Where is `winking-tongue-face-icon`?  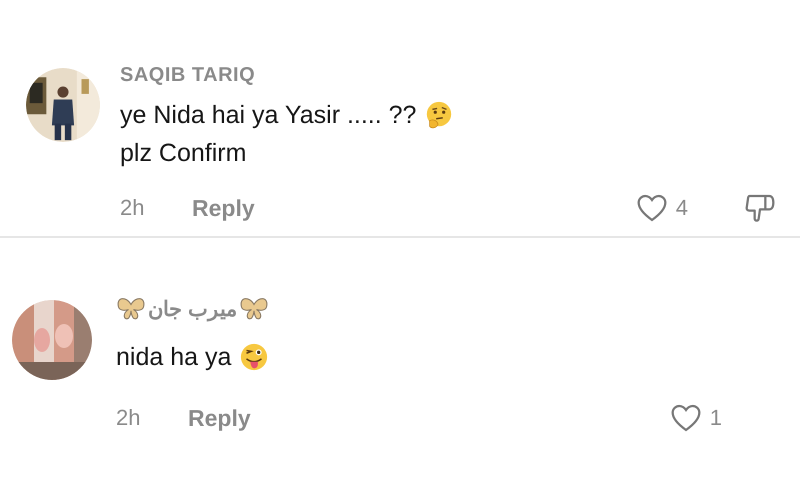 winking-tongue-face-icon is located at coordinates (254, 357).